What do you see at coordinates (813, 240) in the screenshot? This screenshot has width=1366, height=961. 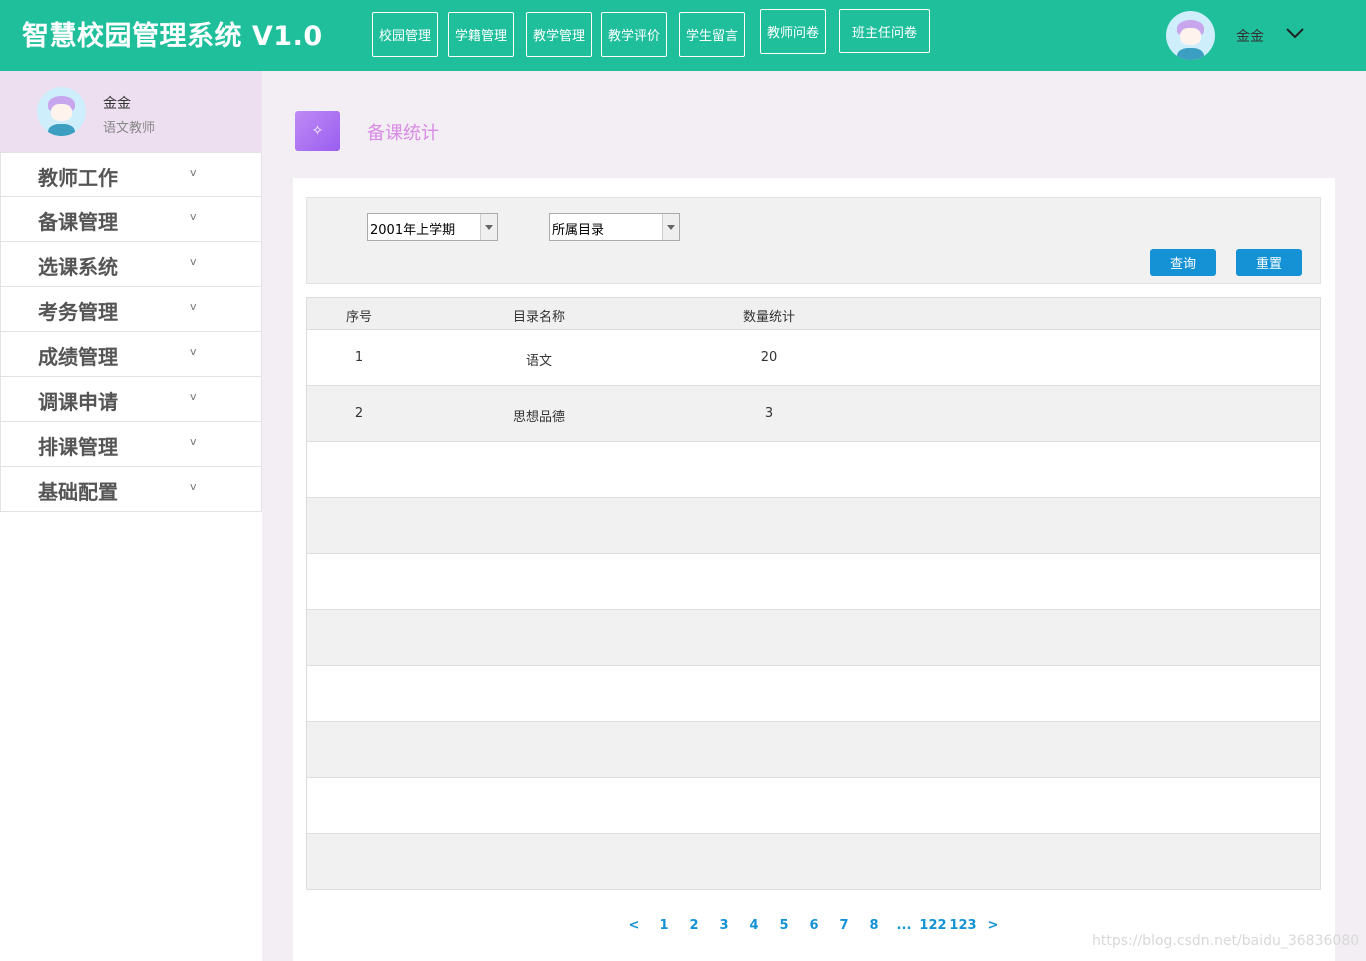 I see `filter-box: 2001年上学期 所属目录 查询 重置` at bounding box center [813, 240].